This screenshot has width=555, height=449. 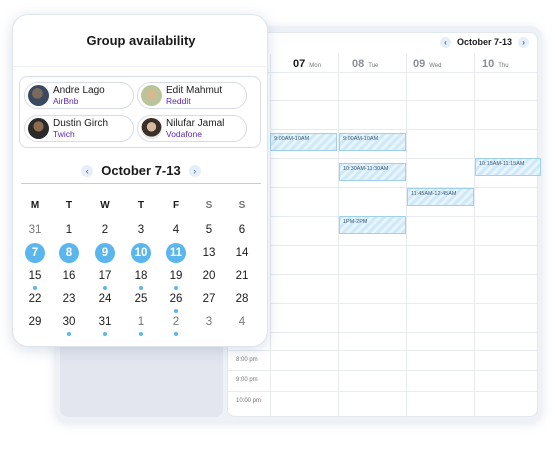 What do you see at coordinates (495, 64) in the screenshot?
I see `day-header-thu: 10 Thu` at bounding box center [495, 64].